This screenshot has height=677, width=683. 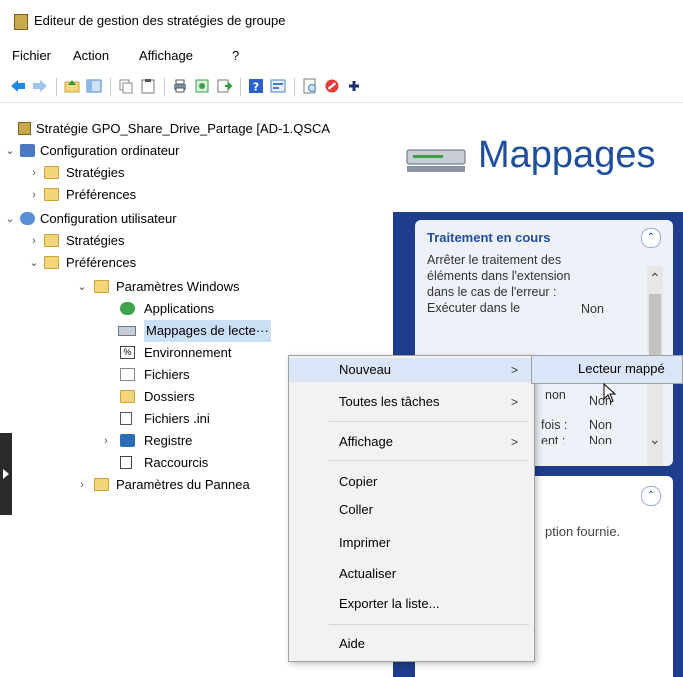 I want to click on processing-label: fois :, so click(x=554, y=425).